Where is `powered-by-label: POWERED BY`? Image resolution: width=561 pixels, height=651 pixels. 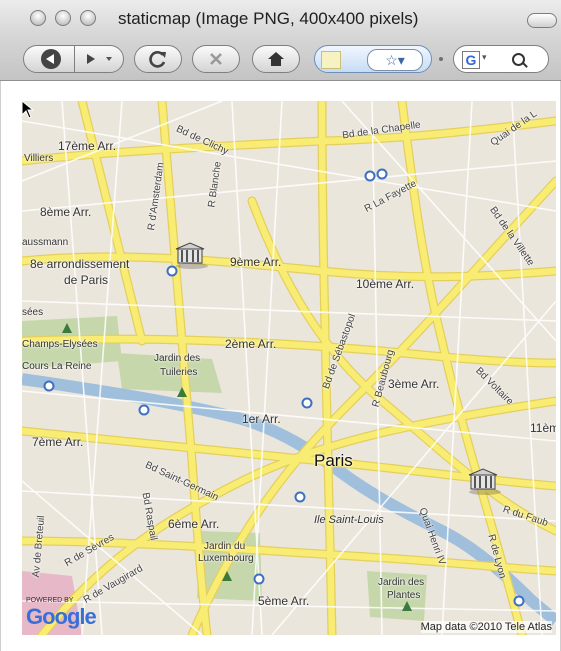
powered-by-label: POWERED BY is located at coordinates (50, 600).